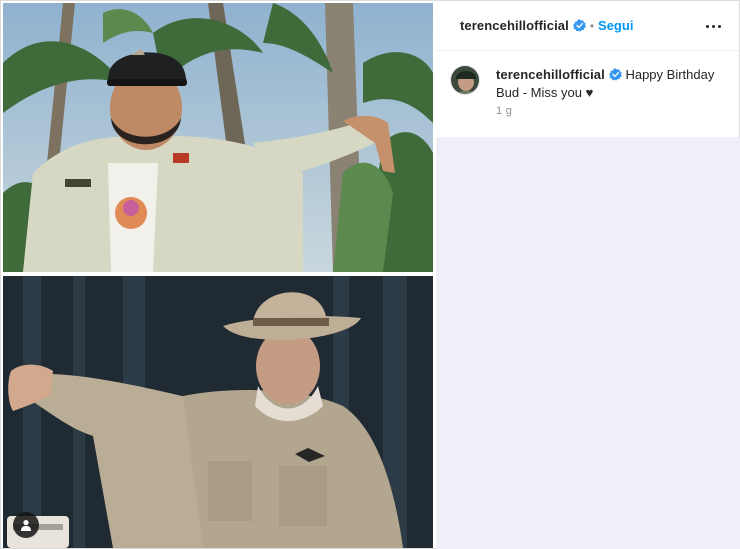 This screenshot has height=549, width=740. What do you see at coordinates (615, 25) in the screenshot?
I see `follow-button: Segui` at bounding box center [615, 25].